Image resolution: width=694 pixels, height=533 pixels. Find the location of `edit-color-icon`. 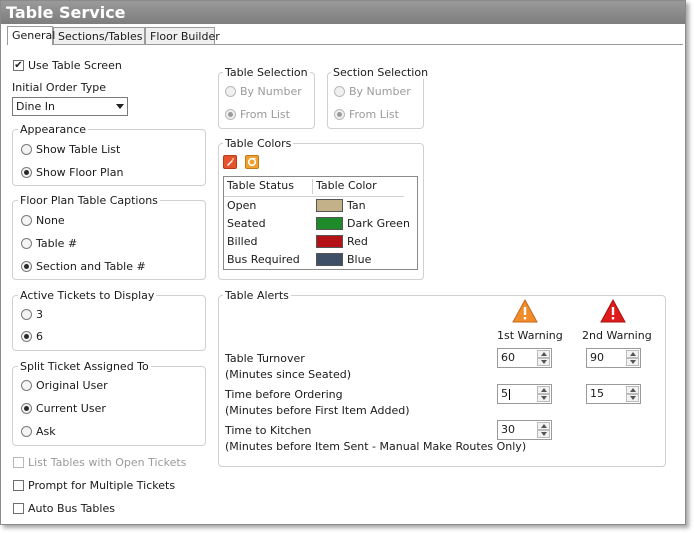

edit-color-icon is located at coordinates (230, 162).